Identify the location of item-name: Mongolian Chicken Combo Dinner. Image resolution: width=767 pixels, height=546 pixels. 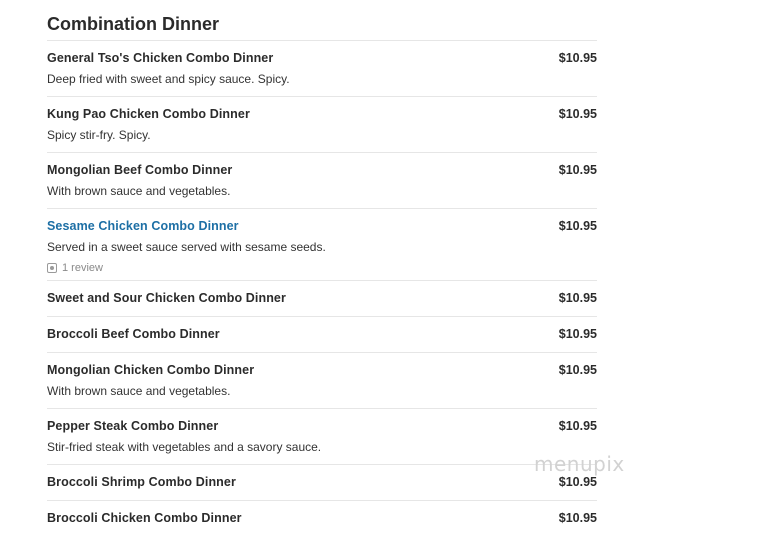
(151, 370).